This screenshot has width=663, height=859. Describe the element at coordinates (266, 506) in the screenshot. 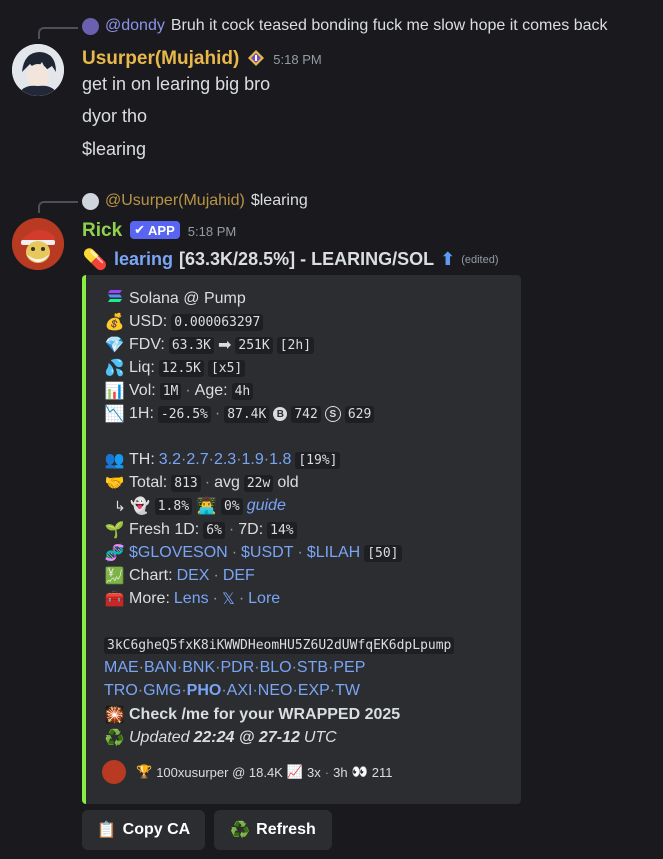

I see `guide-link: guide` at that location.